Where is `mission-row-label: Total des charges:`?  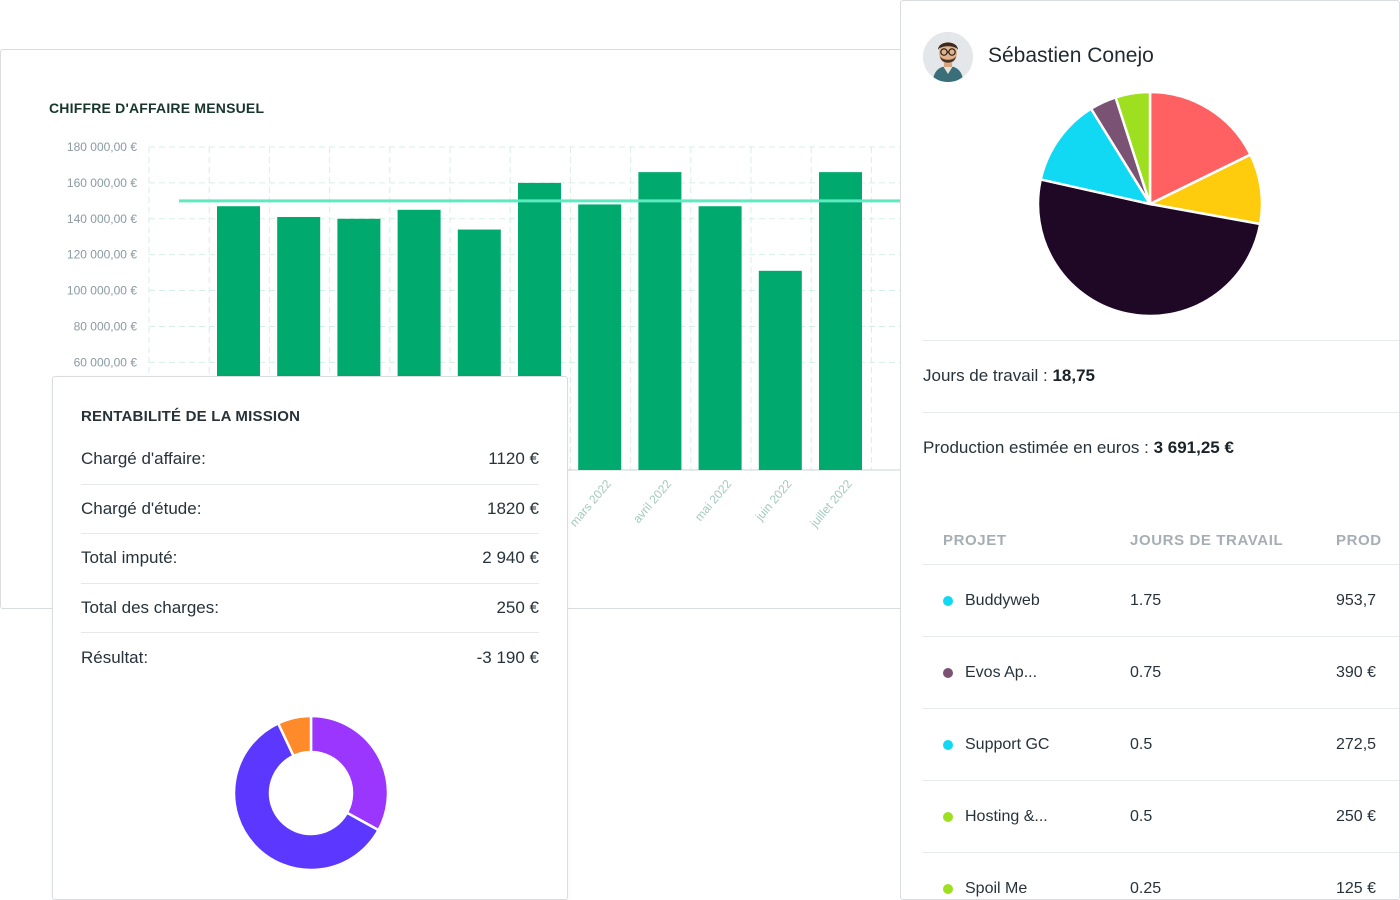
mission-row-label: Total des charges: is located at coordinates (150, 607).